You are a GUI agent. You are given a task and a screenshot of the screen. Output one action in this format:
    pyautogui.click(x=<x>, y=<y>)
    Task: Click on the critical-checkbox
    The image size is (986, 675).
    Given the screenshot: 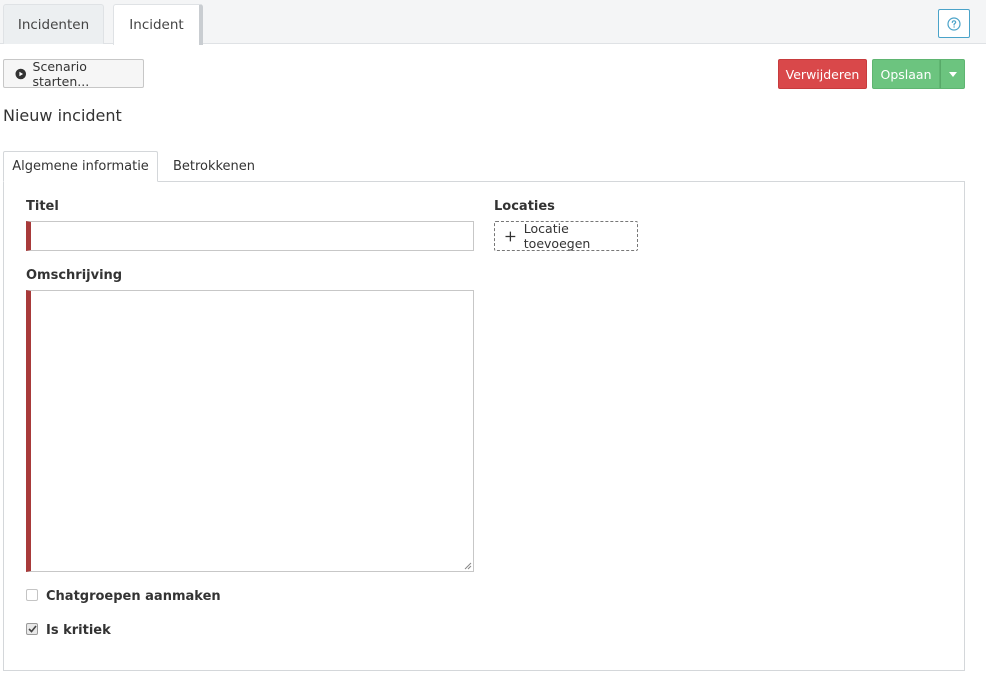 What is the action you would take?
    pyautogui.click(x=32, y=629)
    